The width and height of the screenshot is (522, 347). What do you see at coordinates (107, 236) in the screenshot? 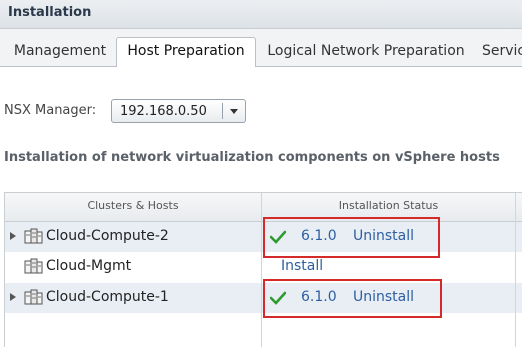
I see `cluster-name: Cloud-Compute-2` at bounding box center [107, 236].